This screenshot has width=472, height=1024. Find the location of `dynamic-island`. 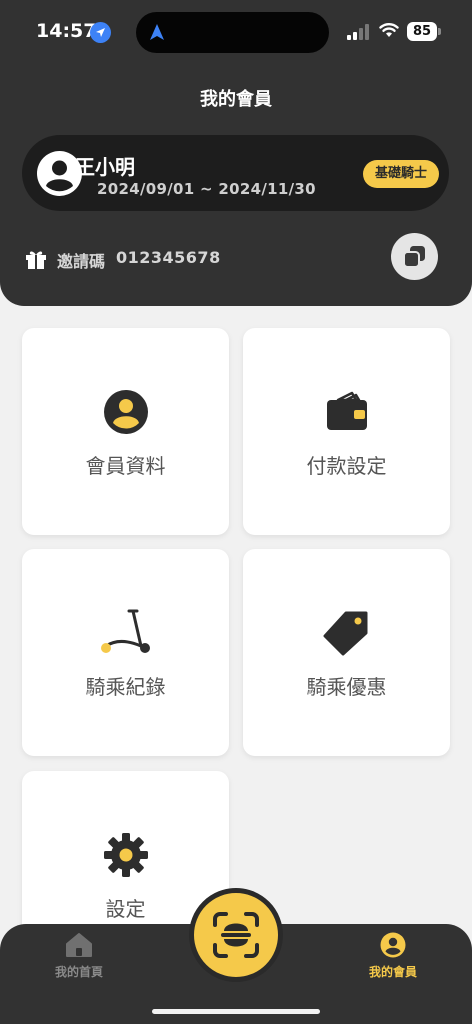

dynamic-island is located at coordinates (232, 32).